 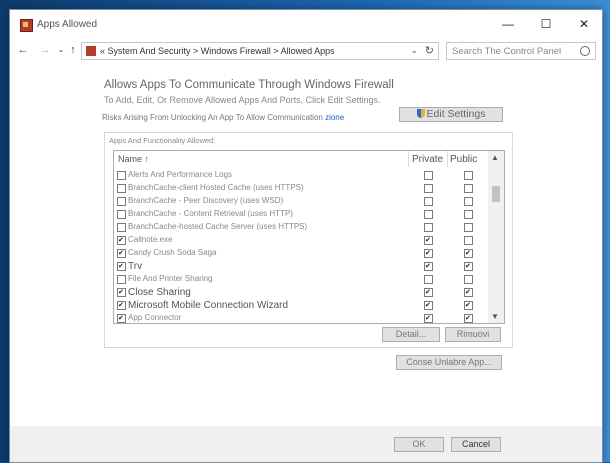 What do you see at coordinates (150, 239) in the screenshot?
I see `app-name: Callnote.exe` at bounding box center [150, 239].